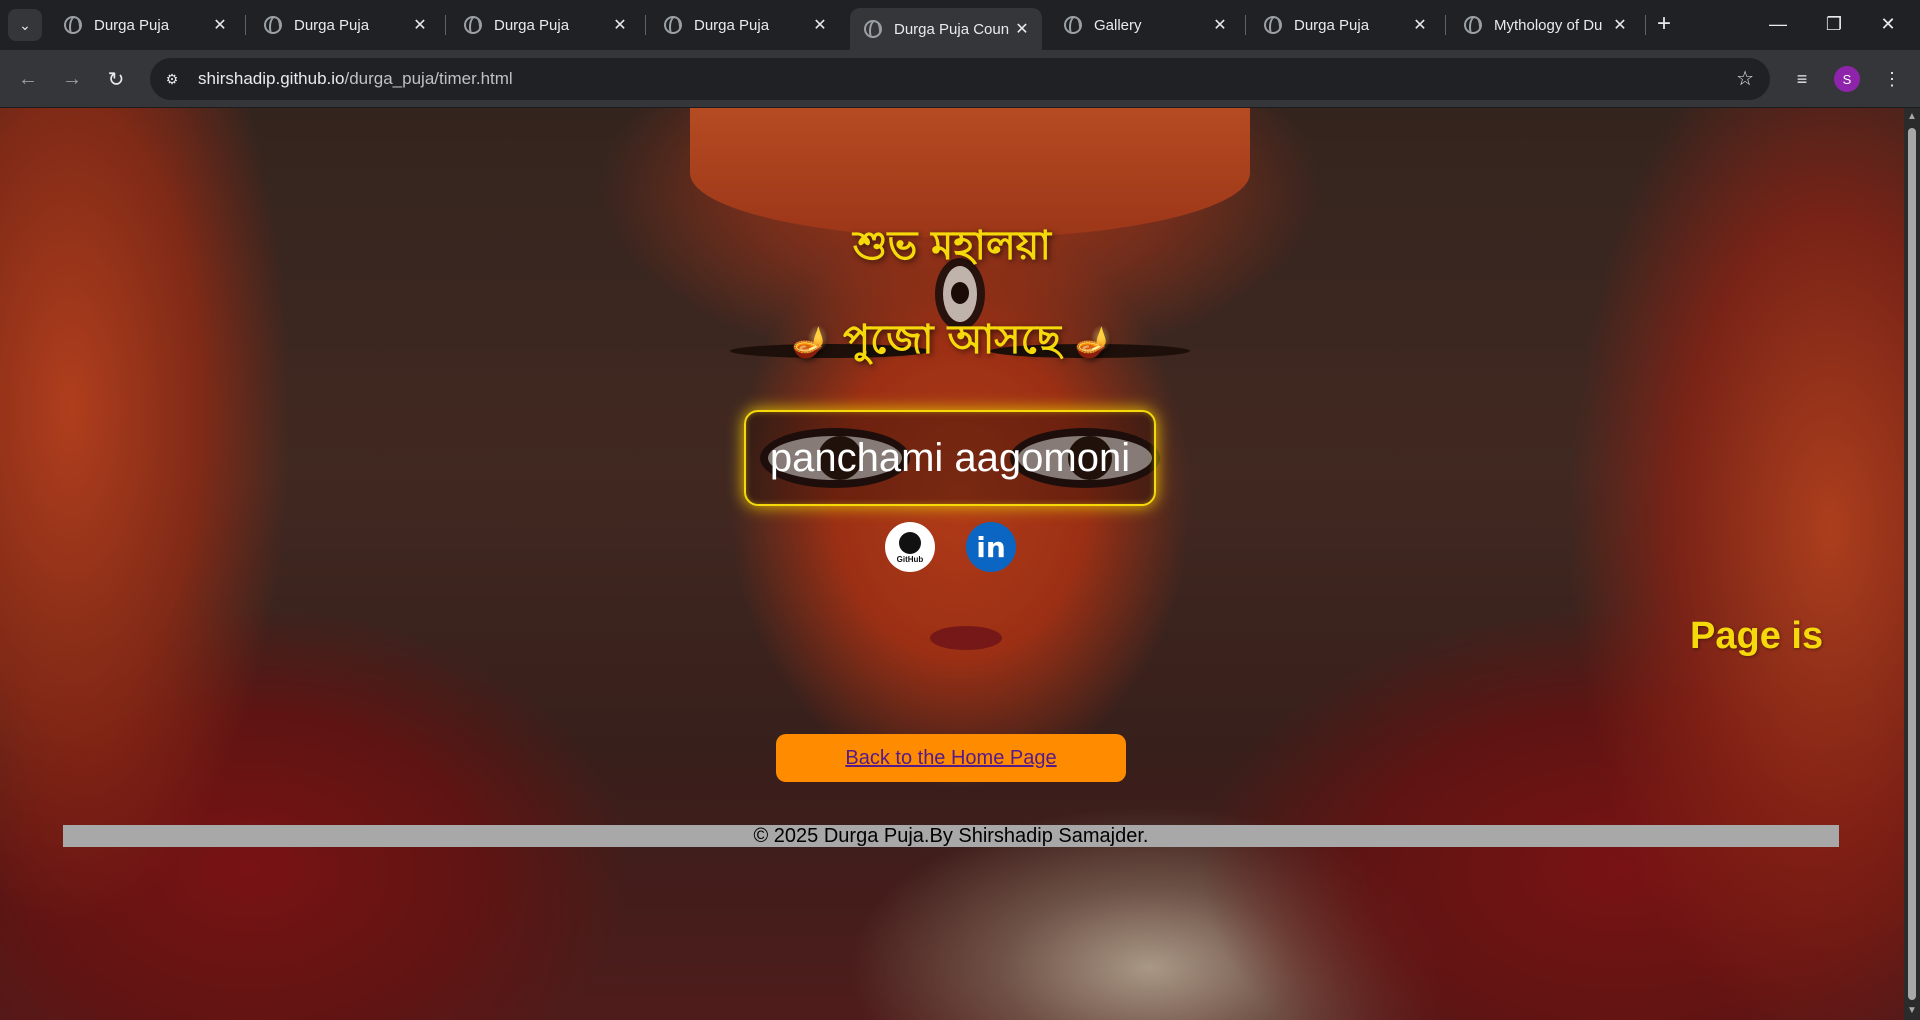 The height and width of the screenshot is (1020, 1920). I want to click on tab-durga-puja-1: Durga Puja ✕, so click(145, 25).